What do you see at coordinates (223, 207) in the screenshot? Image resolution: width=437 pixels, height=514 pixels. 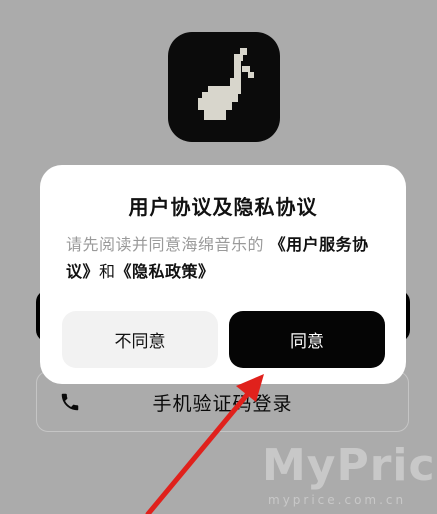 I see `dialog-title: 用户协议及隐私协议` at bounding box center [223, 207].